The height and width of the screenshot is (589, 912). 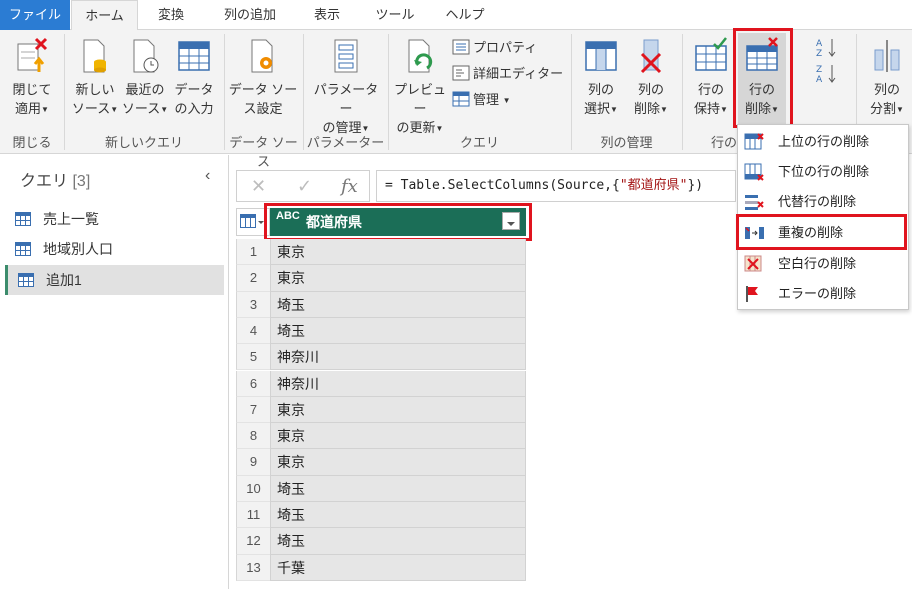 I want to click on query-item-sales: 売上一覧, so click(x=114, y=219).